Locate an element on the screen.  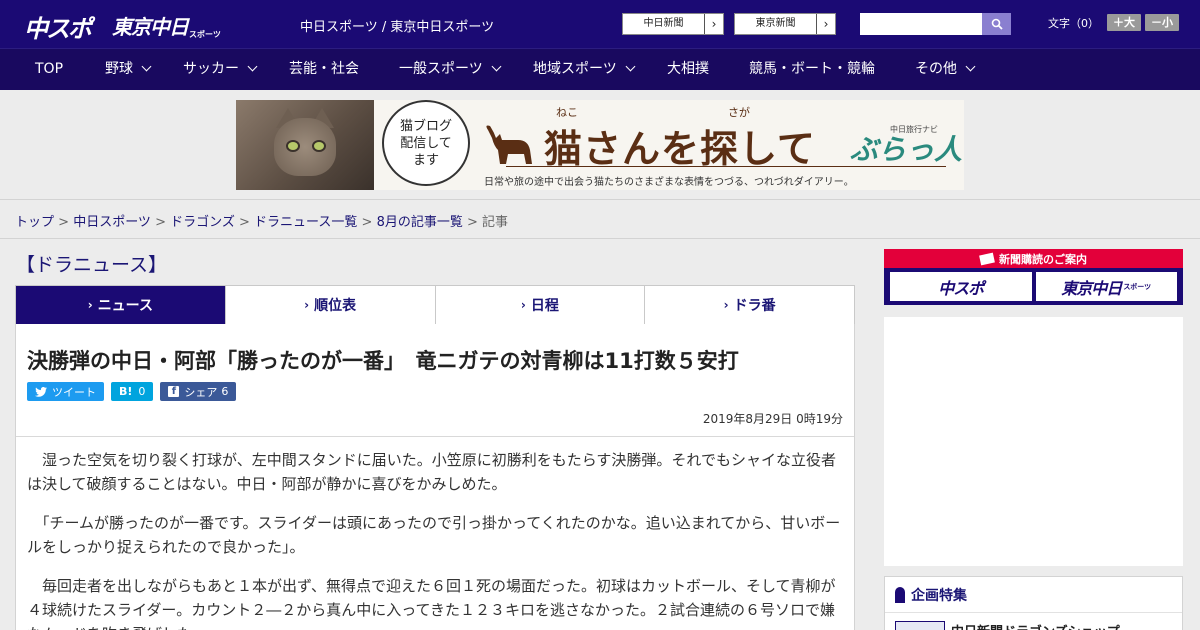
feature-thumbnail is located at coordinates (920, 625).